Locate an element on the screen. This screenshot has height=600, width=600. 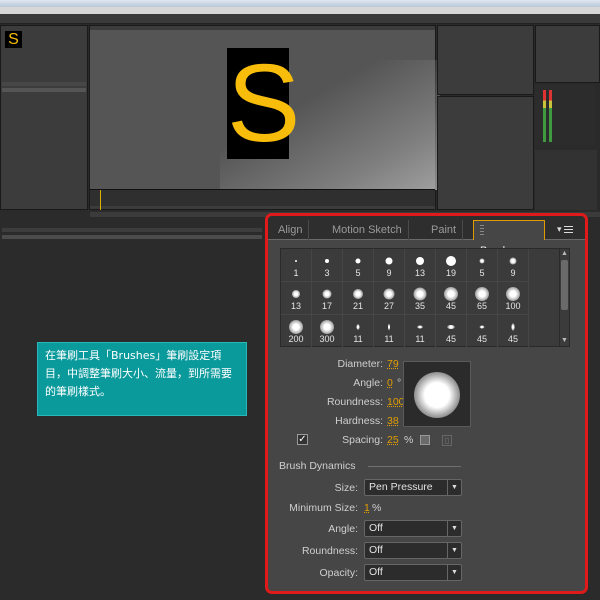
brush-tip: 100 is located at coordinates (513, 298).